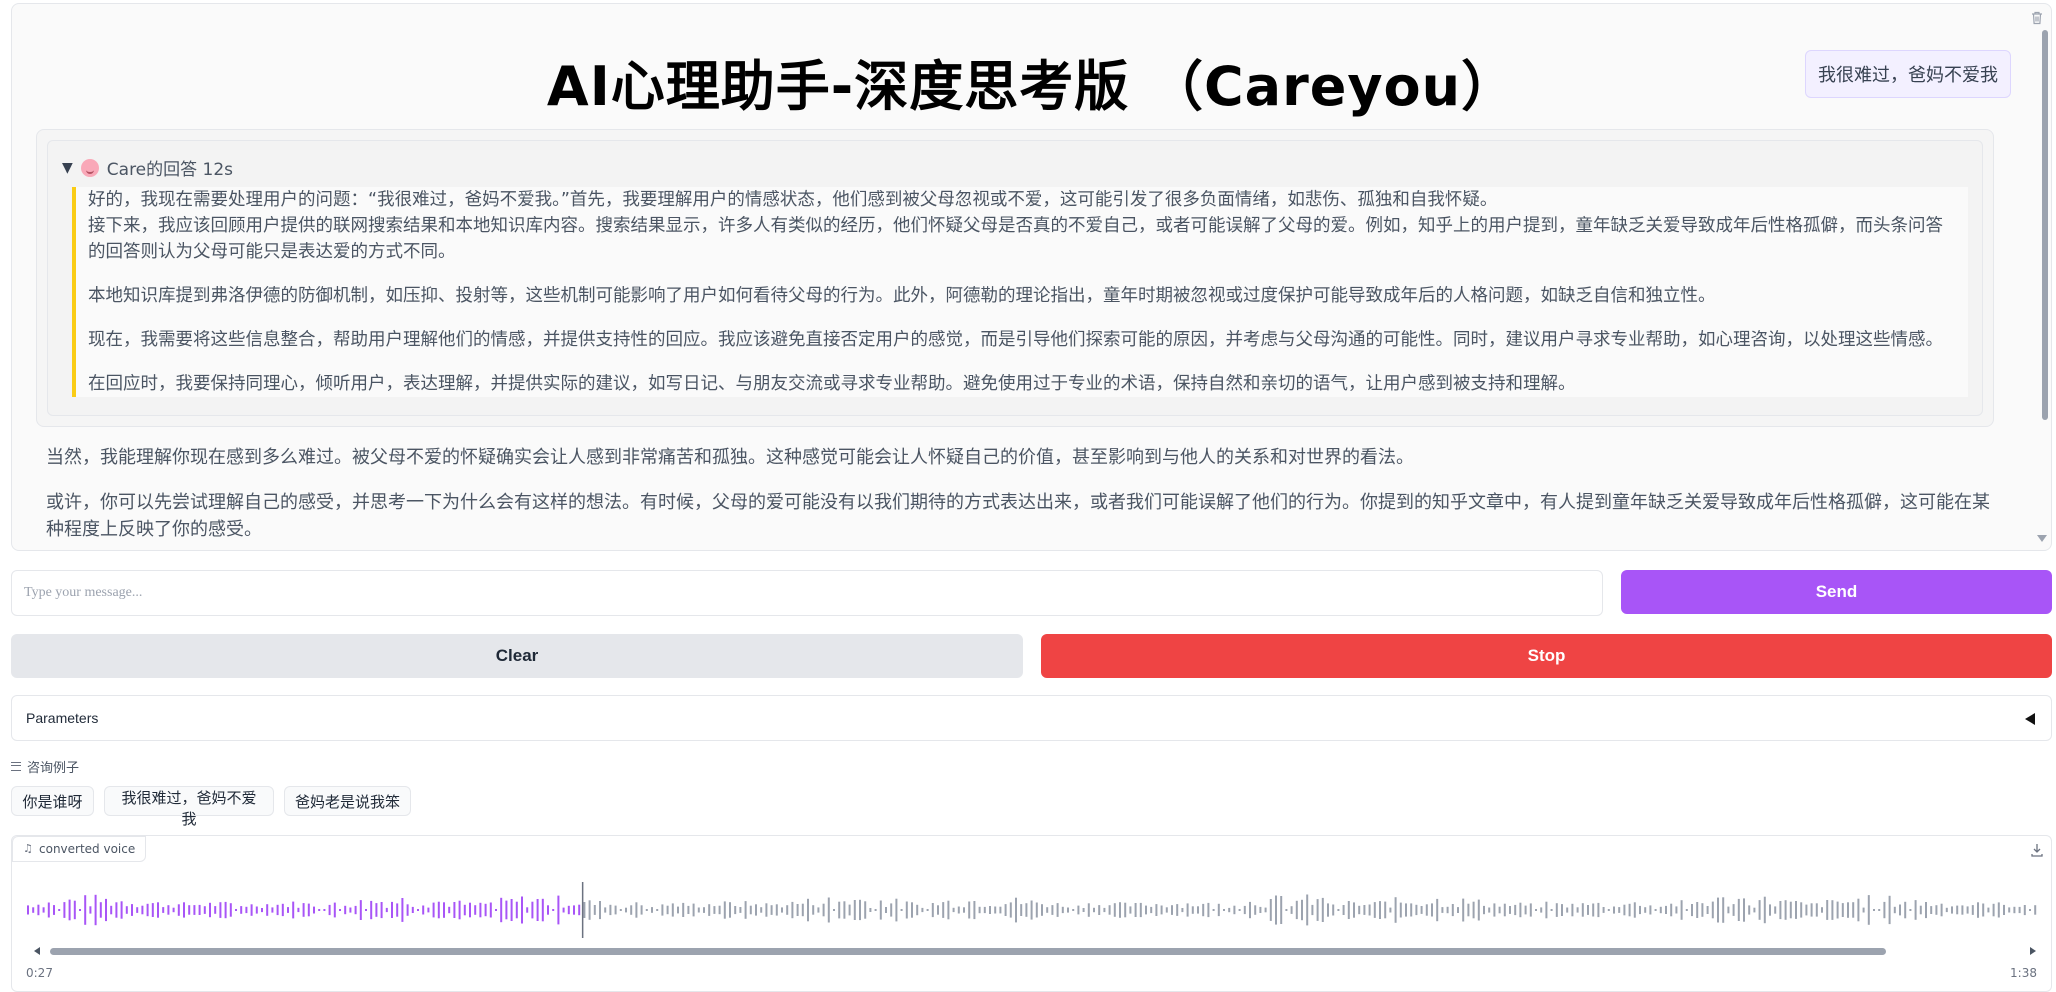 The image size is (2056, 992). I want to click on message-input, so click(807, 593).